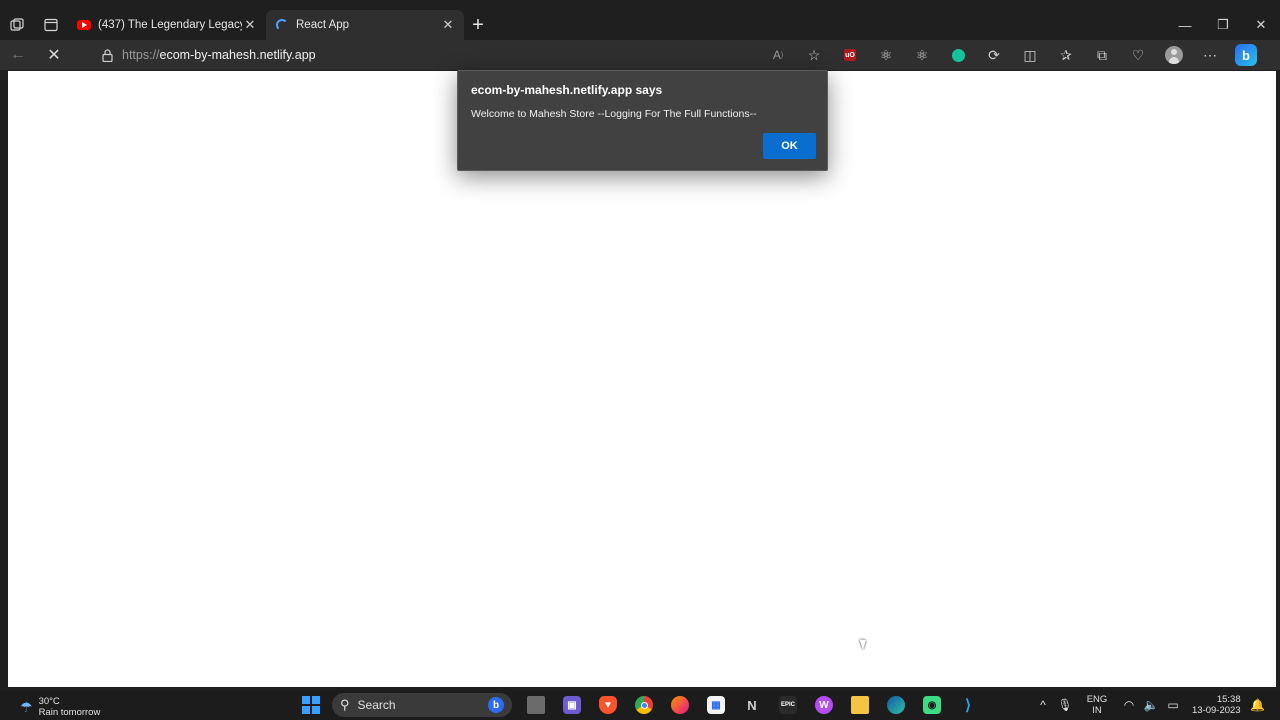  I want to click on microsoft-store-icon: ▦, so click(716, 705).